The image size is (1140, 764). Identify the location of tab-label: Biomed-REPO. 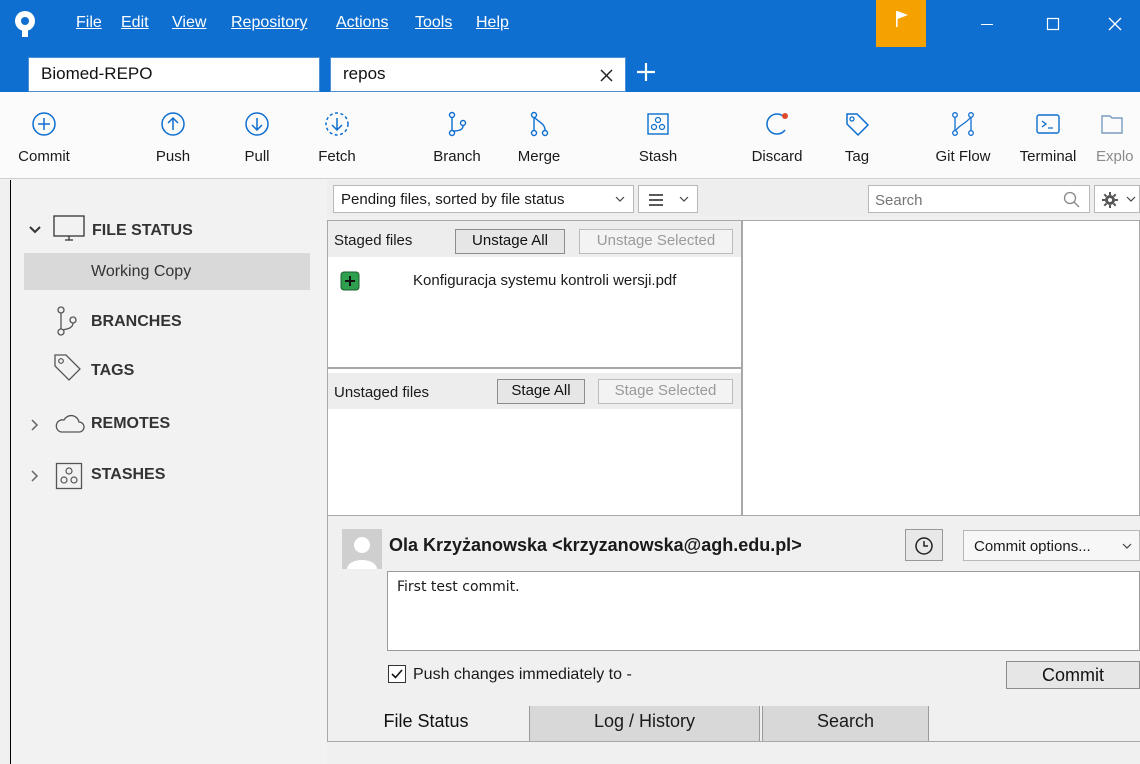
(97, 73).